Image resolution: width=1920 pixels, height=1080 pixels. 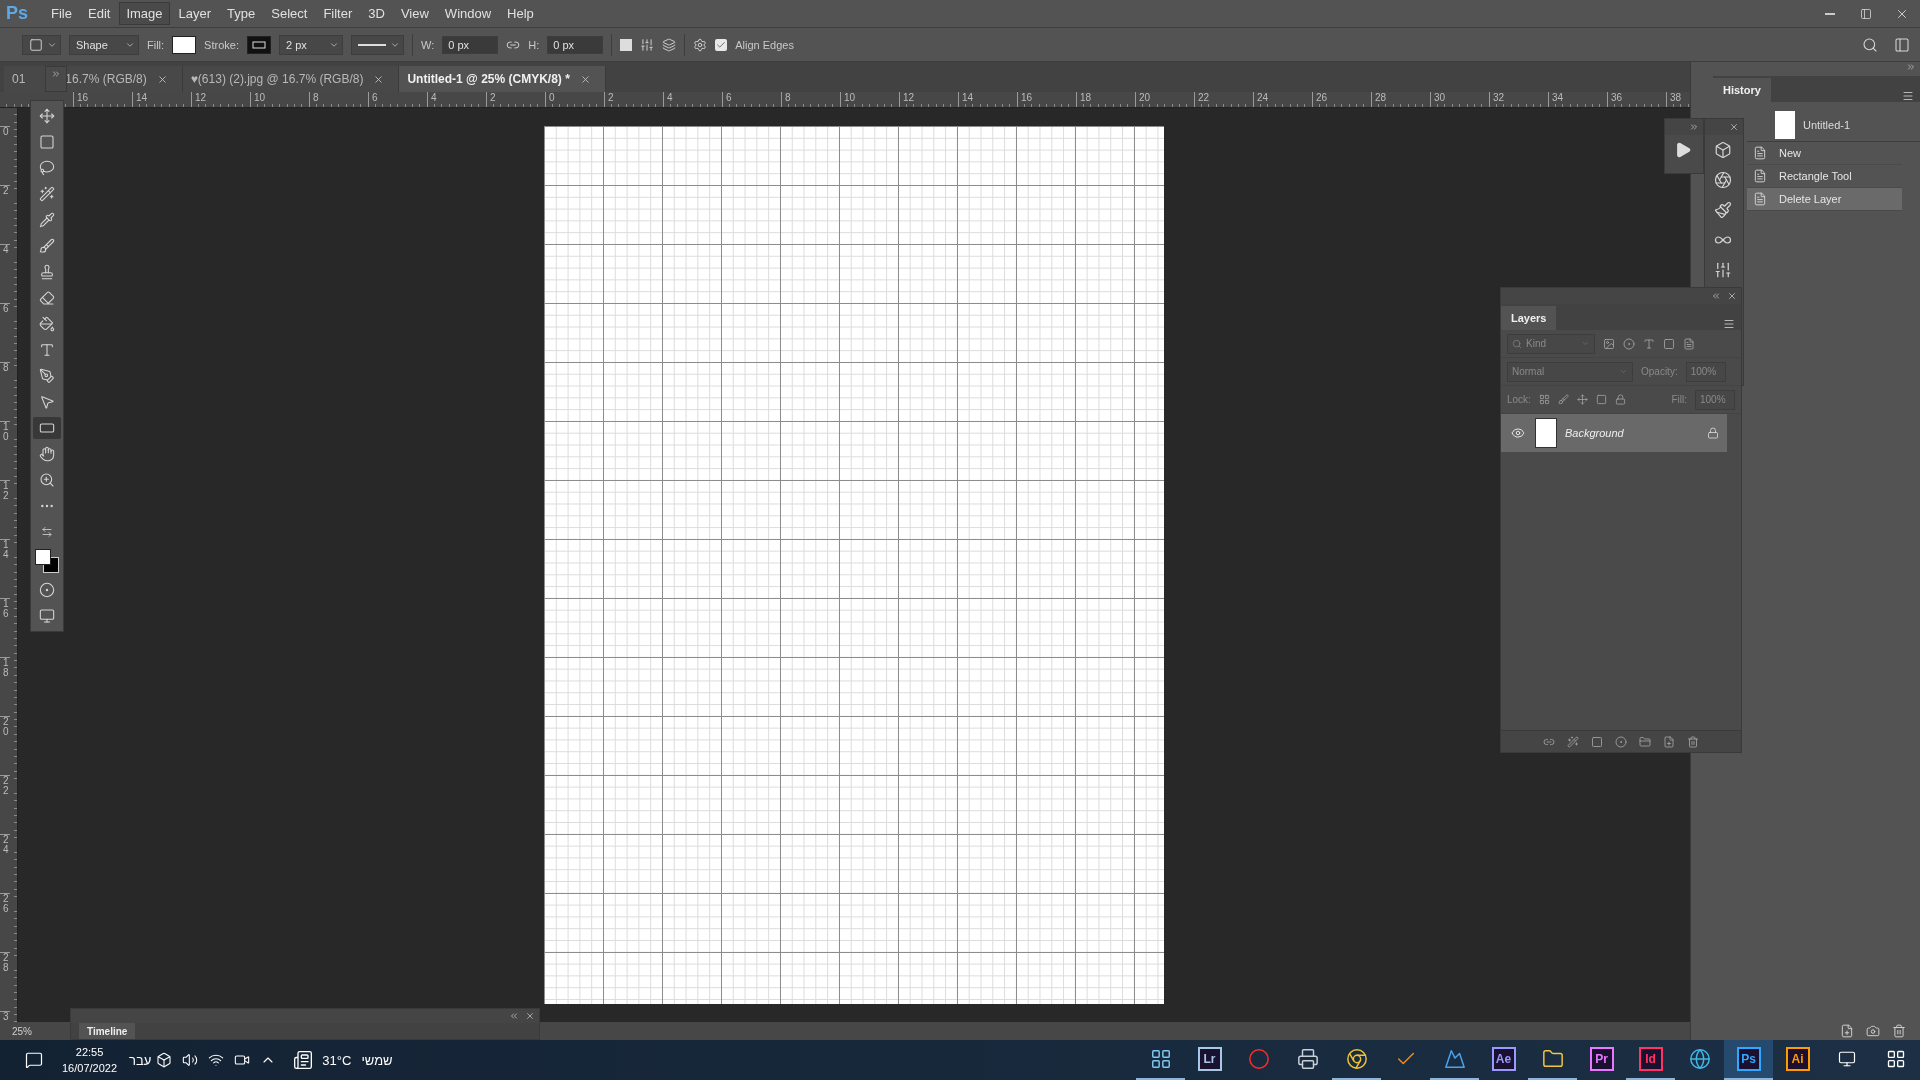 What do you see at coordinates (61, 13) in the screenshot?
I see `menu-item: File` at bounding box center [61, 13].